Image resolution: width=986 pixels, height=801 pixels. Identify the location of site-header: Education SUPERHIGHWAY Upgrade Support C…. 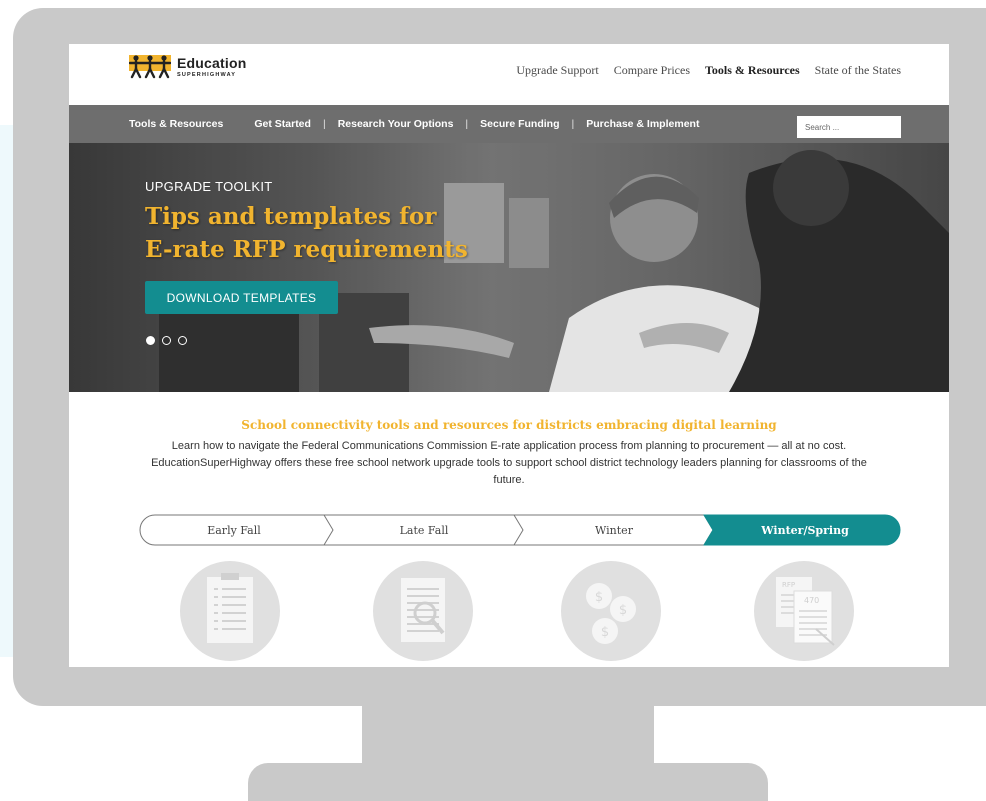
(509, 74).